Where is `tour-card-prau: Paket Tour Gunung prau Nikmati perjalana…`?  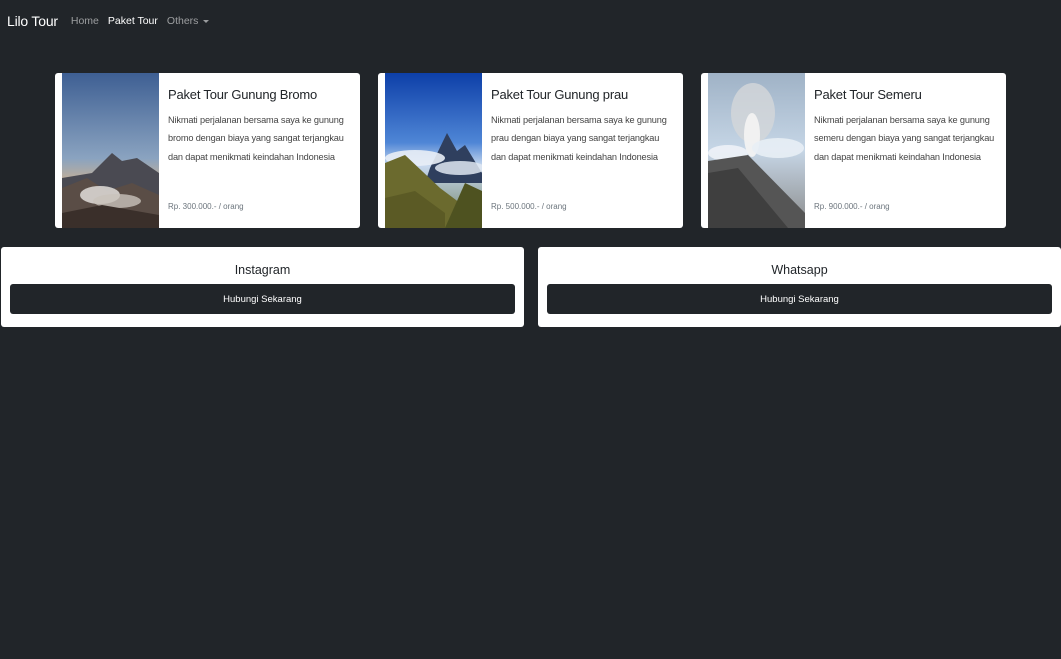 tour-card-prau: Paket Tour Gunung prau Nikmati perjalana… is located at coordinates (530, 150).